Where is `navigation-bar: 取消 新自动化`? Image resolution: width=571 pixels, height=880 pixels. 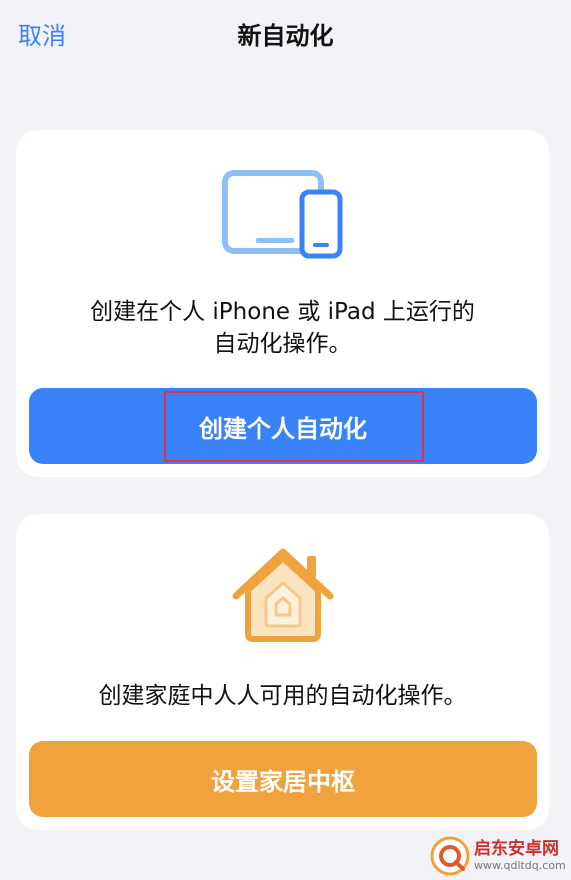
navigation-bar: 取消 新自动化 is located at coordinates (285, 35).